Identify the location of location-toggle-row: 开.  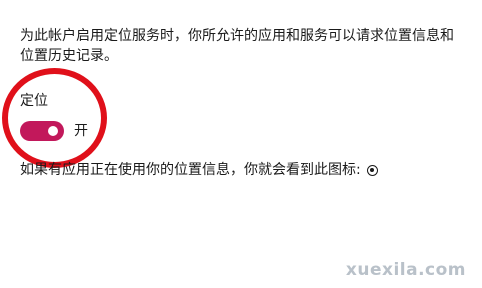
(54, 131).